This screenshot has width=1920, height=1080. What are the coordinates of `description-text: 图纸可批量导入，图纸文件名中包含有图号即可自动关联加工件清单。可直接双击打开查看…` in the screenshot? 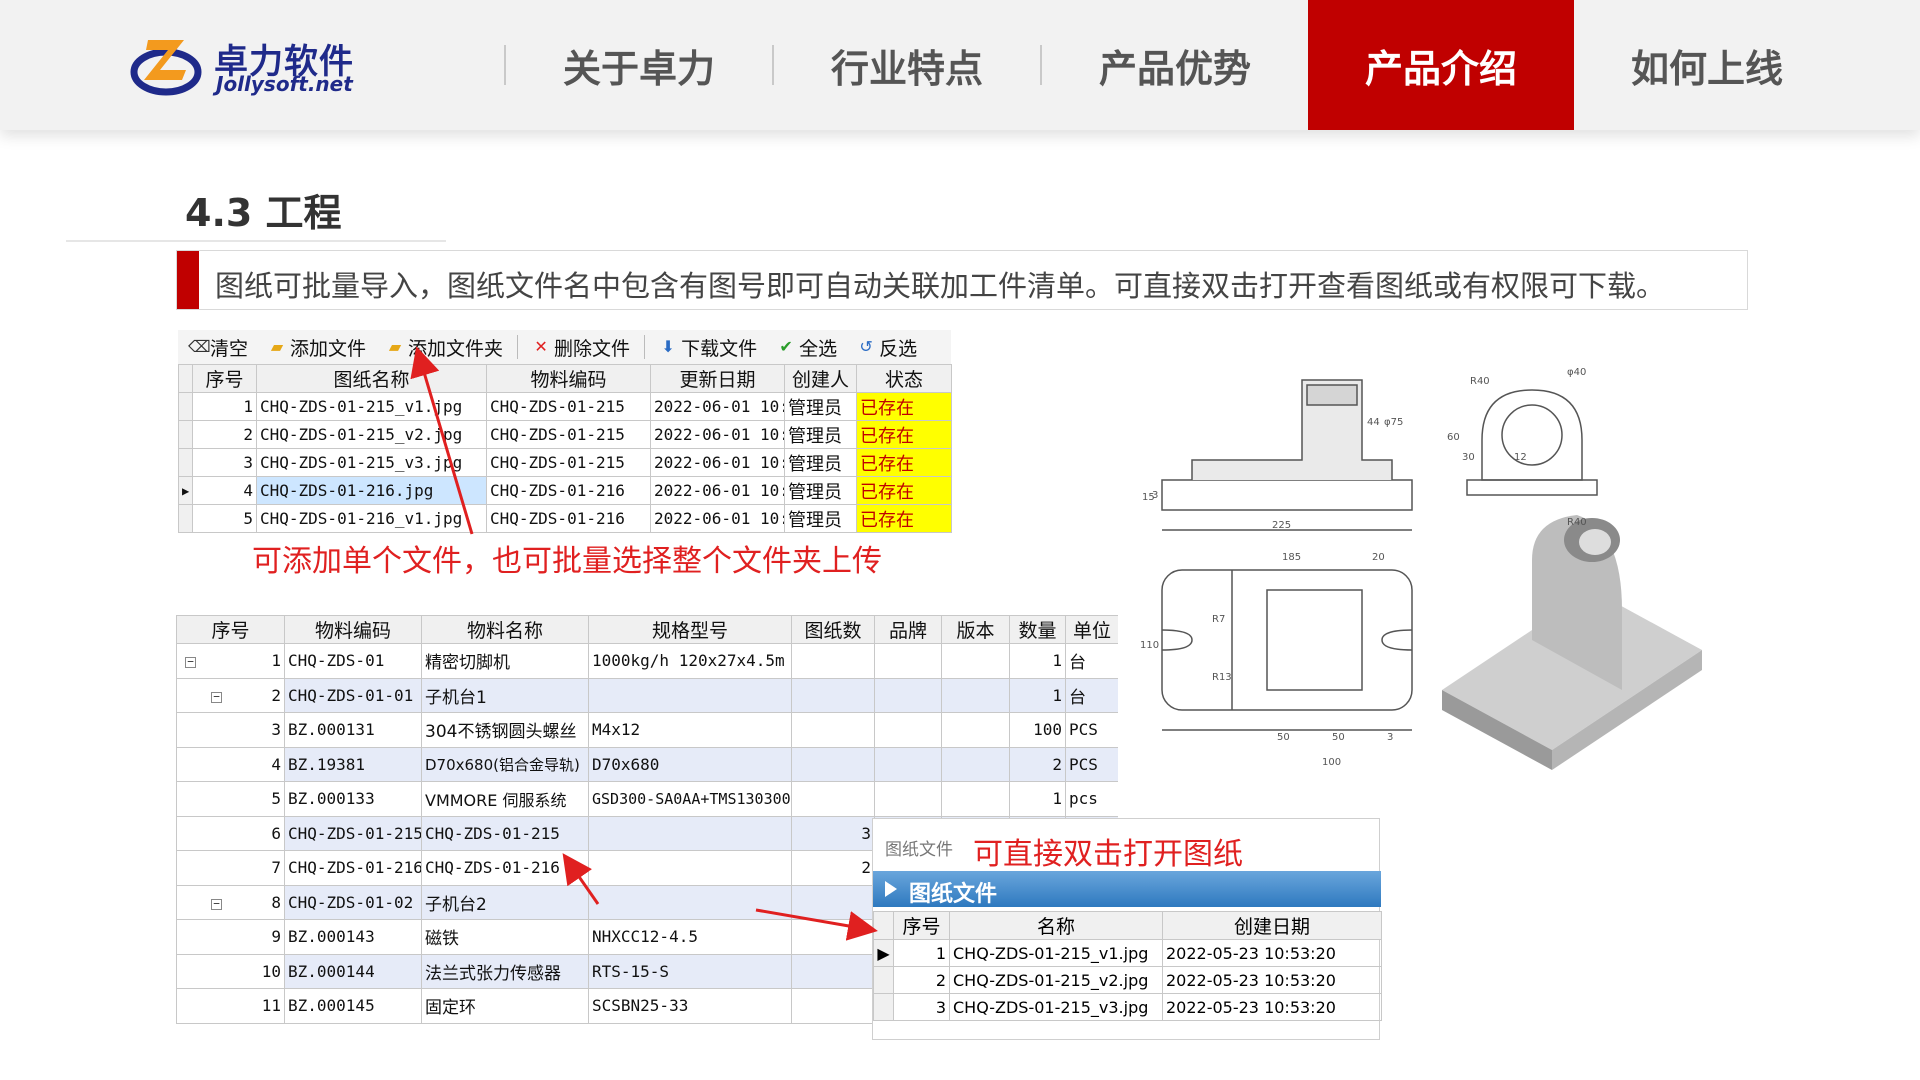 It's located at (940, 286).